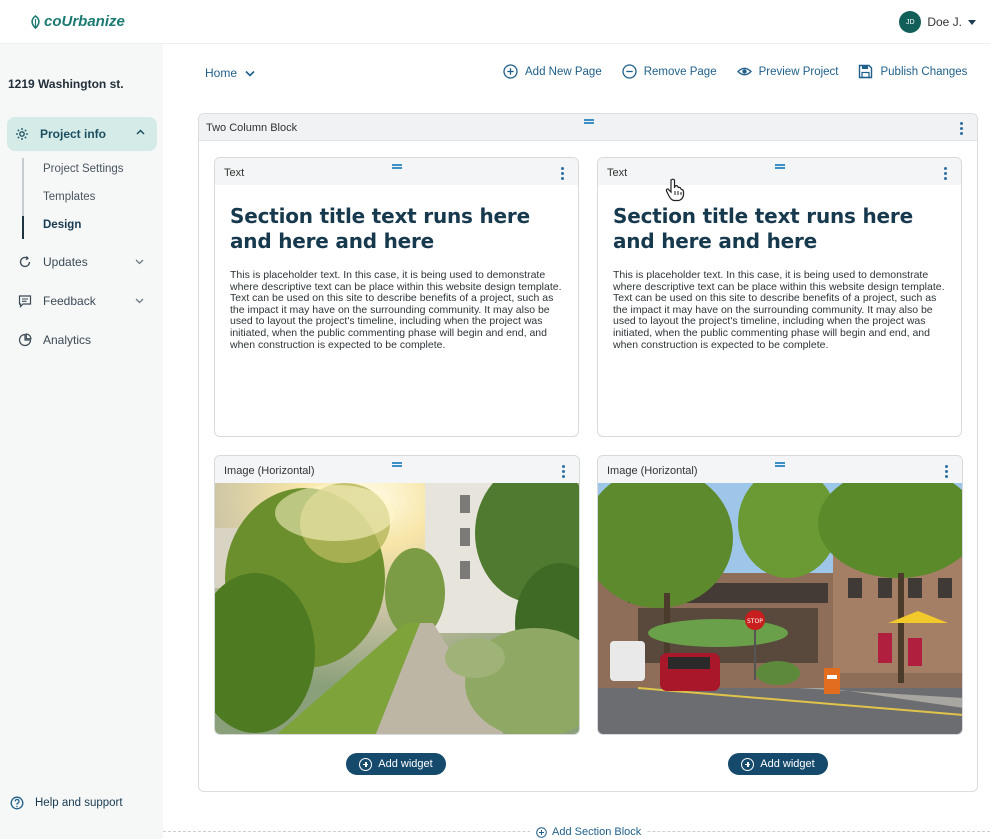 Image resolution: width=990 pixels, height=839 pixels. I want to click on image-widget-left: Image (Horizontal), so click(397, 595).